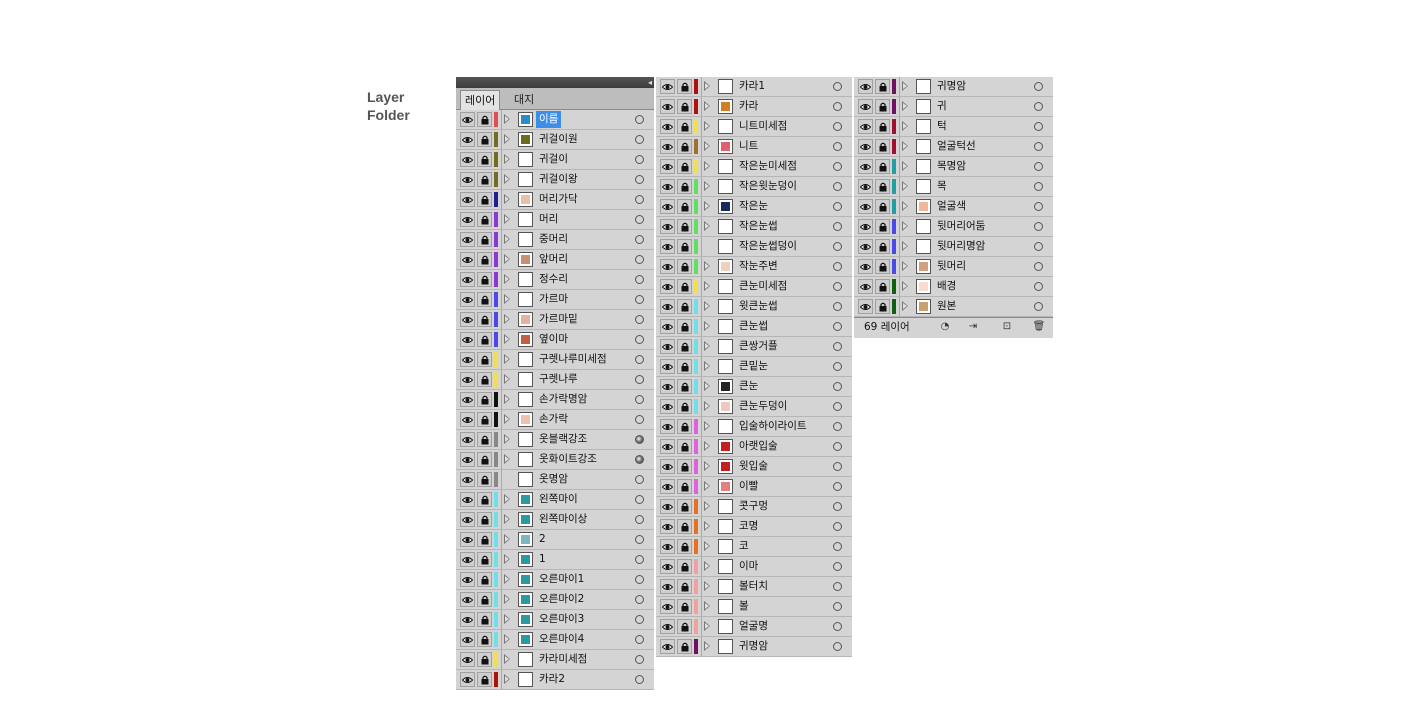 The height and width of the screenshot is (709, 1413). What do you see at coordinates (555, 140) in the screenshot?
I see `layer-row: 귀걸이원` at bounding box center [555, 140].